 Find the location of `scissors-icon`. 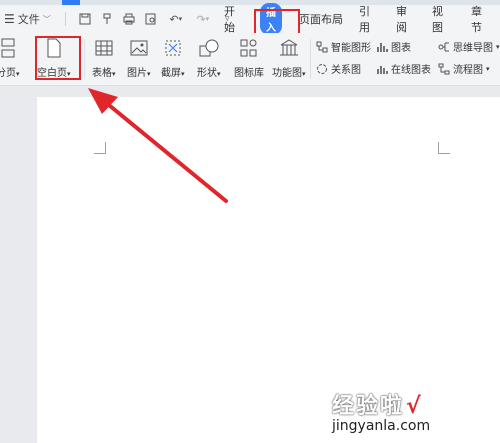

scissors-icon is located at coordinates (173, 48).